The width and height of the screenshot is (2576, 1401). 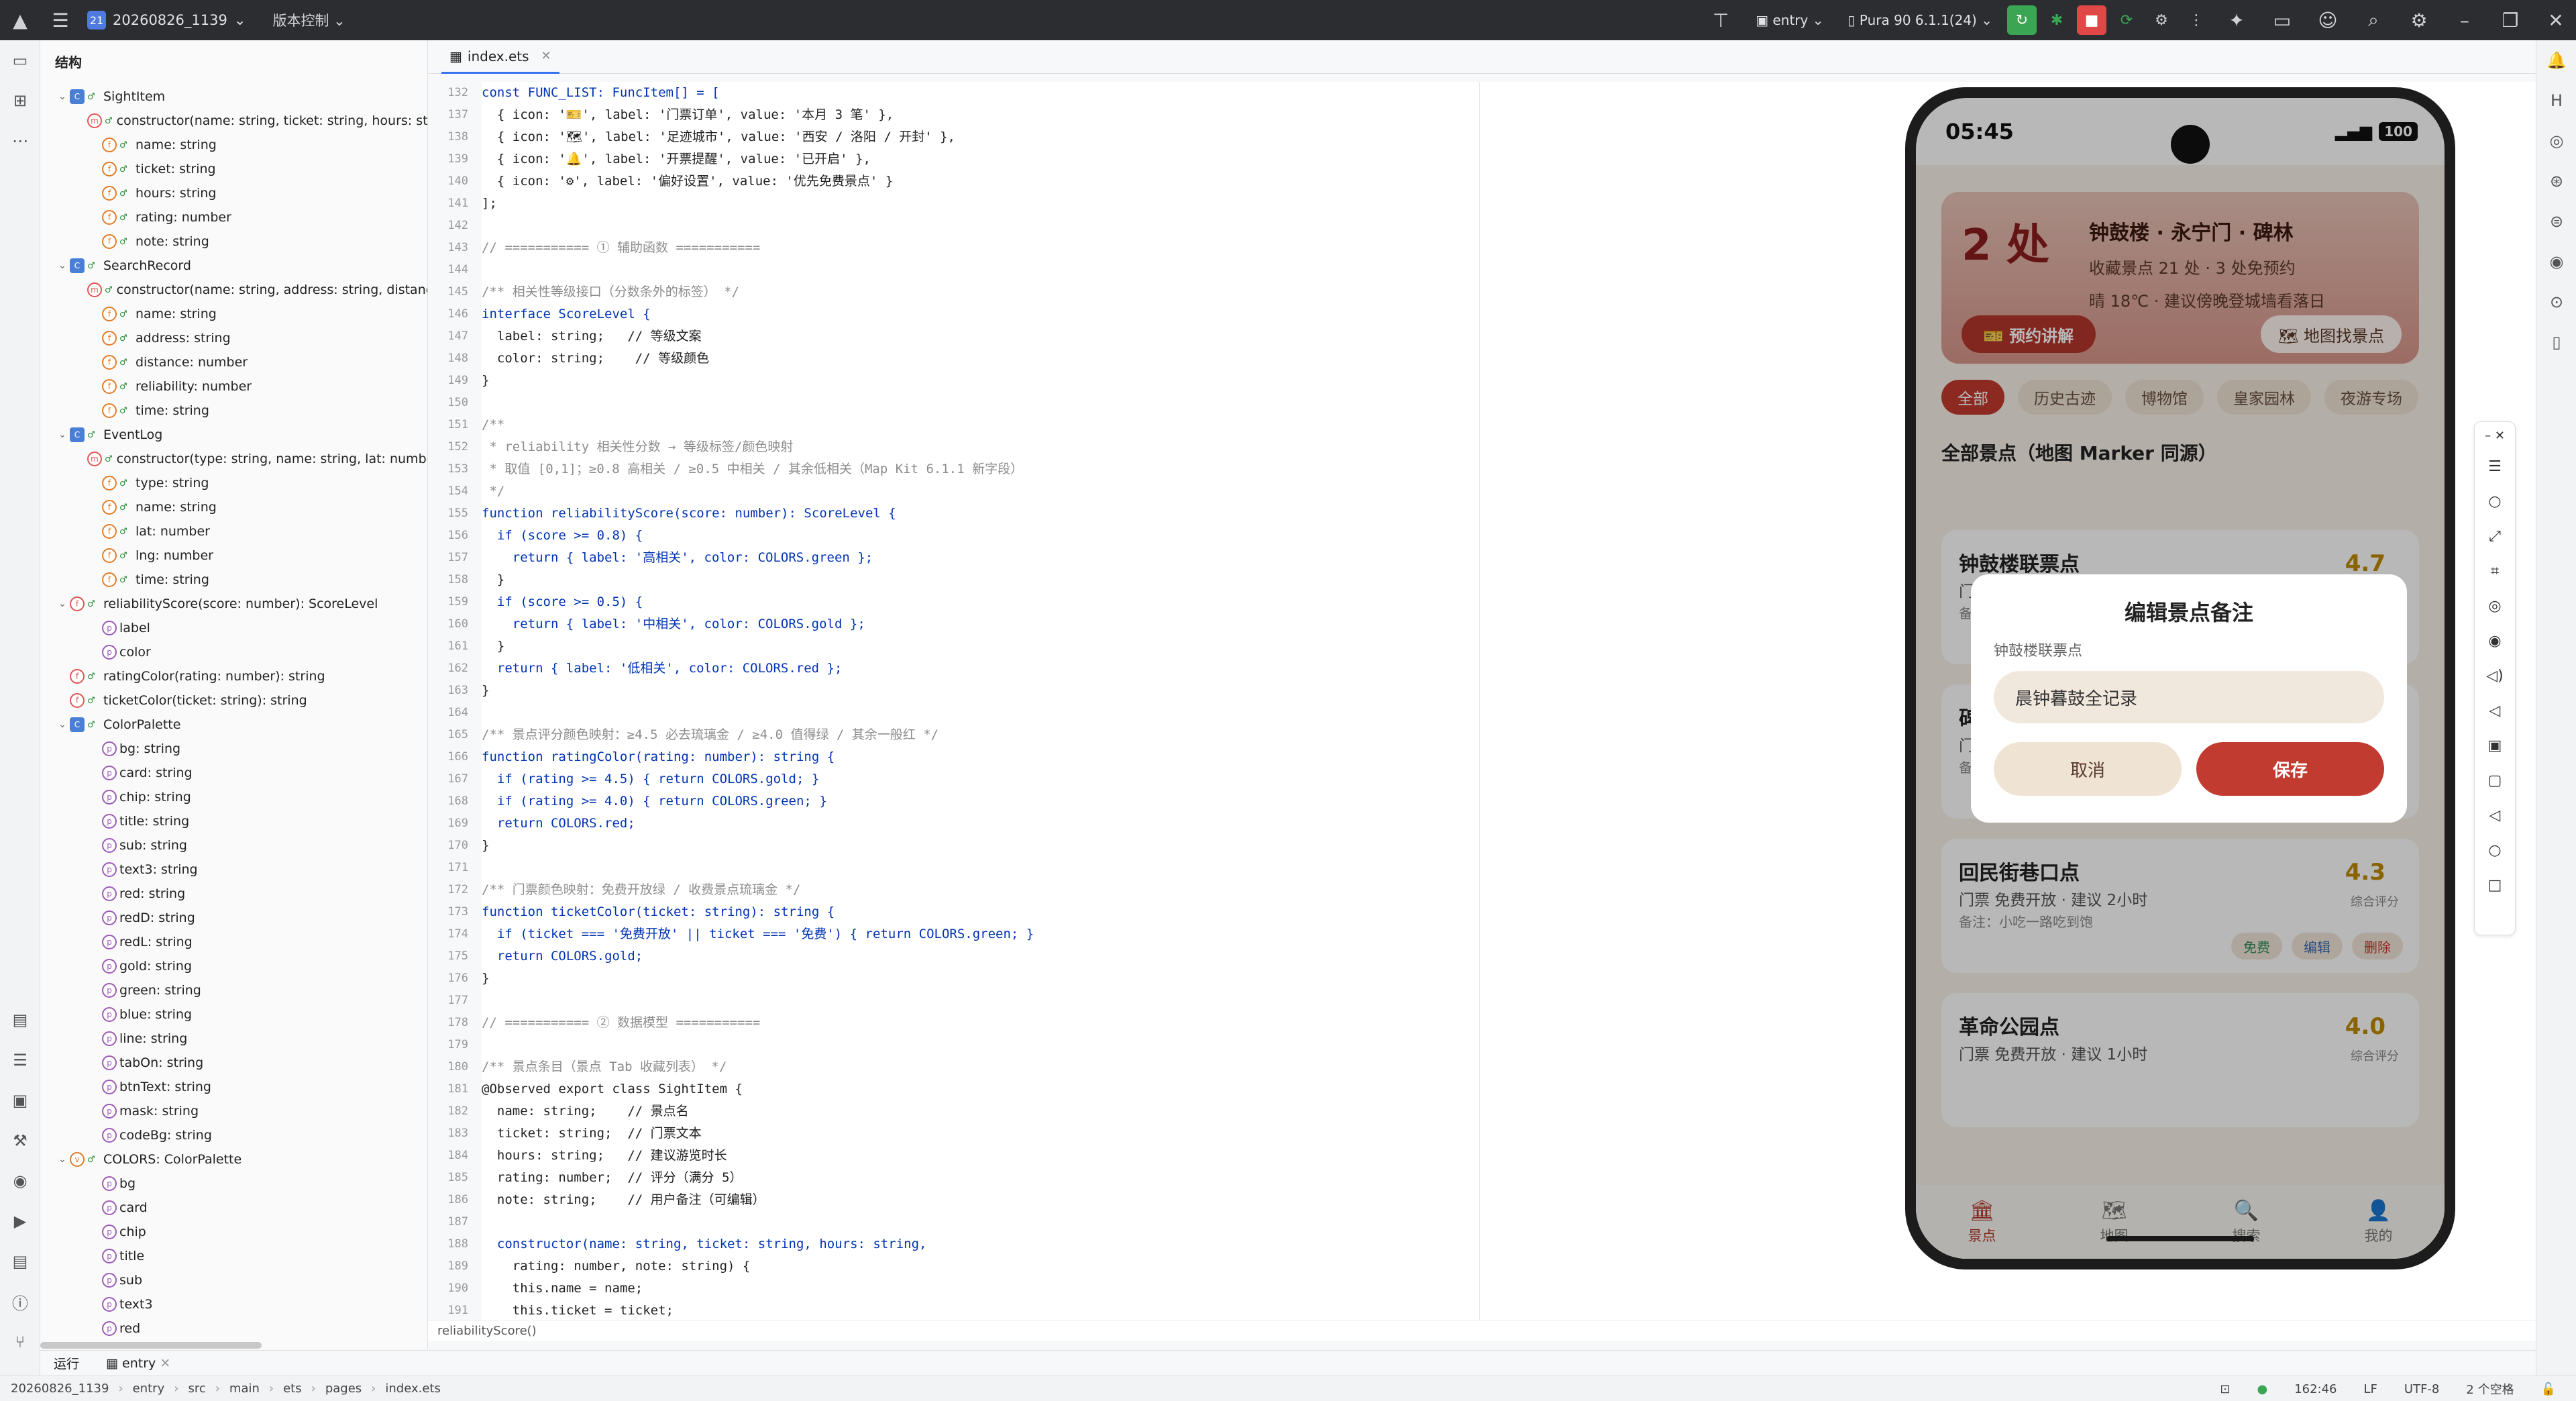 What do you see at coordinates (2556, 141) in the screenshot?
I see `codegenie-icon: ◎` at bounding box center [2556, 141].